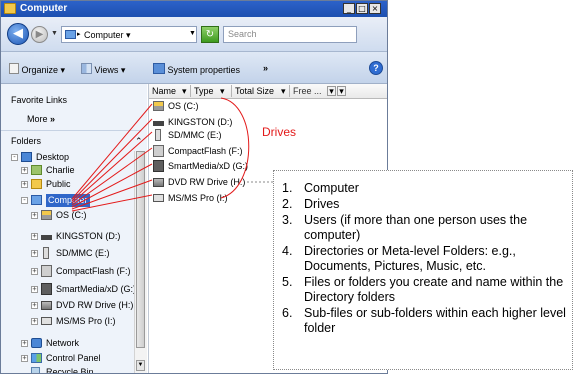 Image resolution: width=576 pixels, height=374 pixels. I want to click on views-icon, so click(86, 68).